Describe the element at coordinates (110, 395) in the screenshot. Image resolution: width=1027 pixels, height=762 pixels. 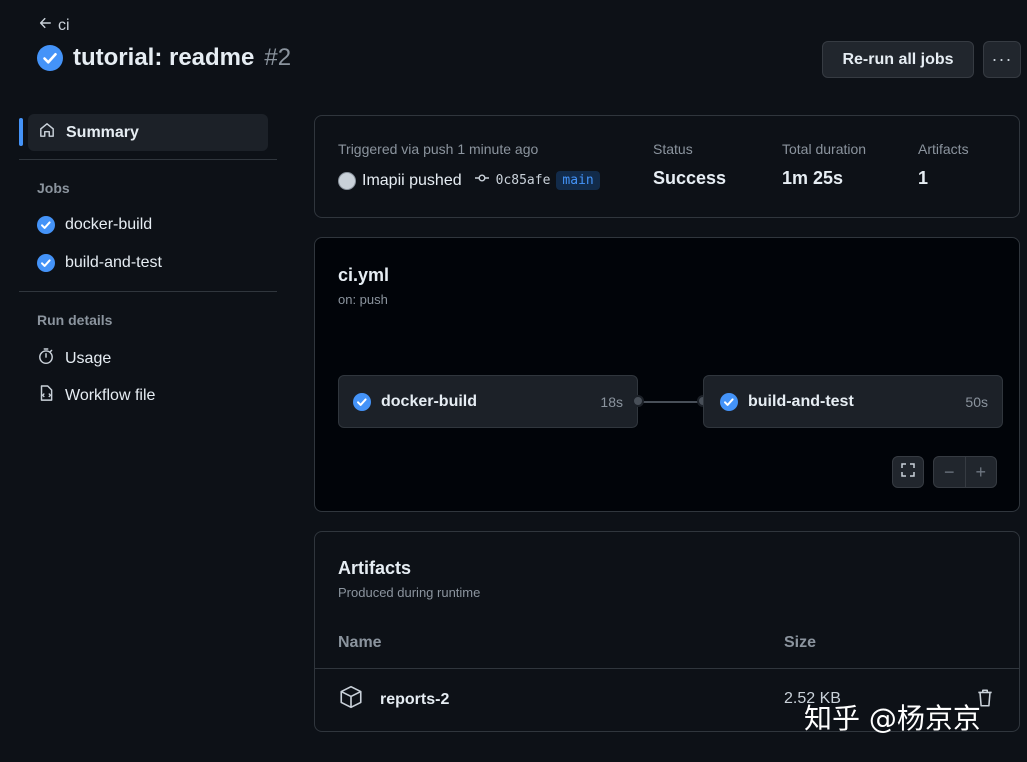
I see `sidebar-item-label: Workflow file` at that location.